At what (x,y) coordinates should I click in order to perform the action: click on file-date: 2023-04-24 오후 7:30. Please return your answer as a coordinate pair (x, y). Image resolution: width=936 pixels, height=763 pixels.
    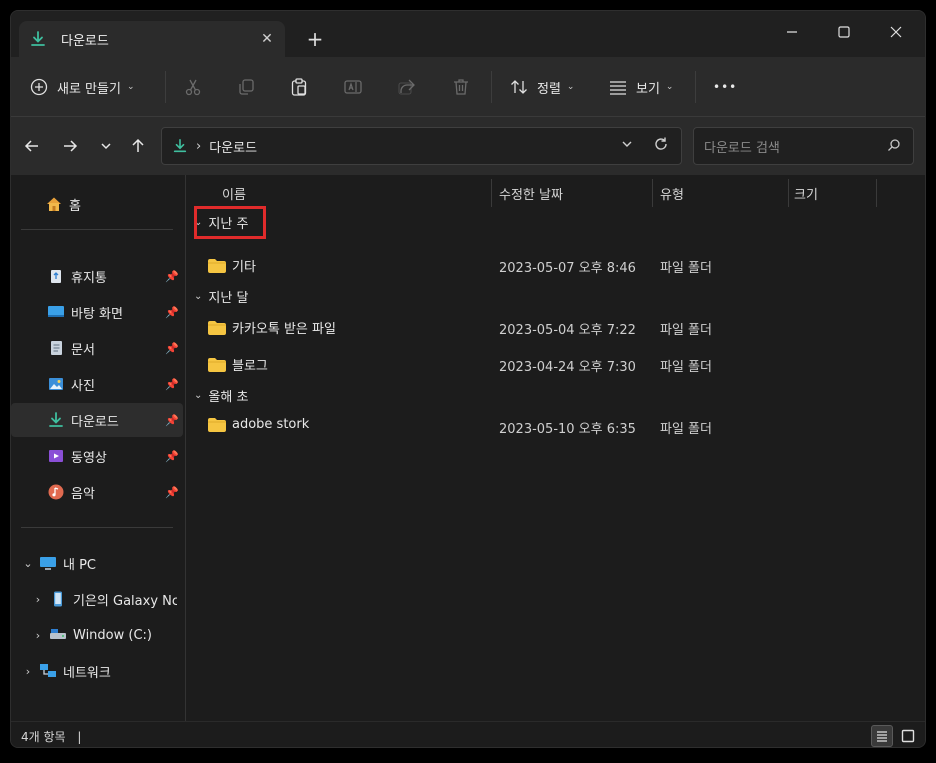
    Looking at the image, I should click on (567, 367).